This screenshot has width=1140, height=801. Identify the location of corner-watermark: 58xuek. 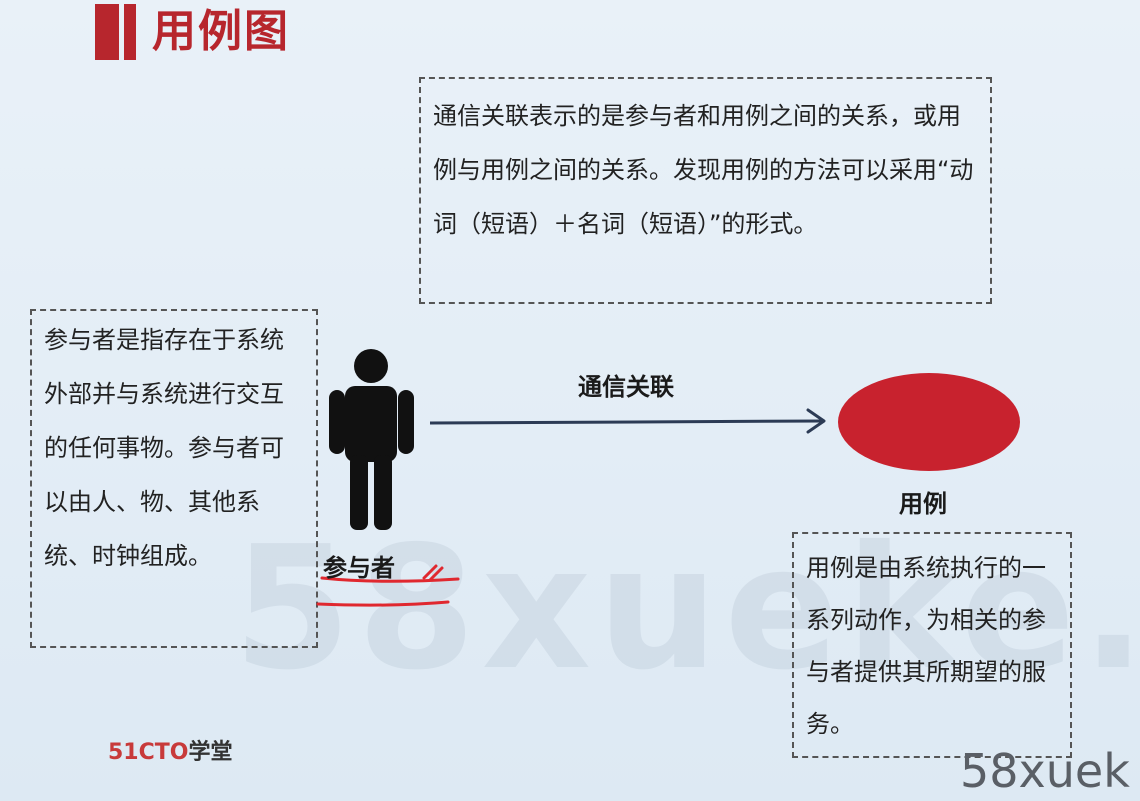
(1045, 771).